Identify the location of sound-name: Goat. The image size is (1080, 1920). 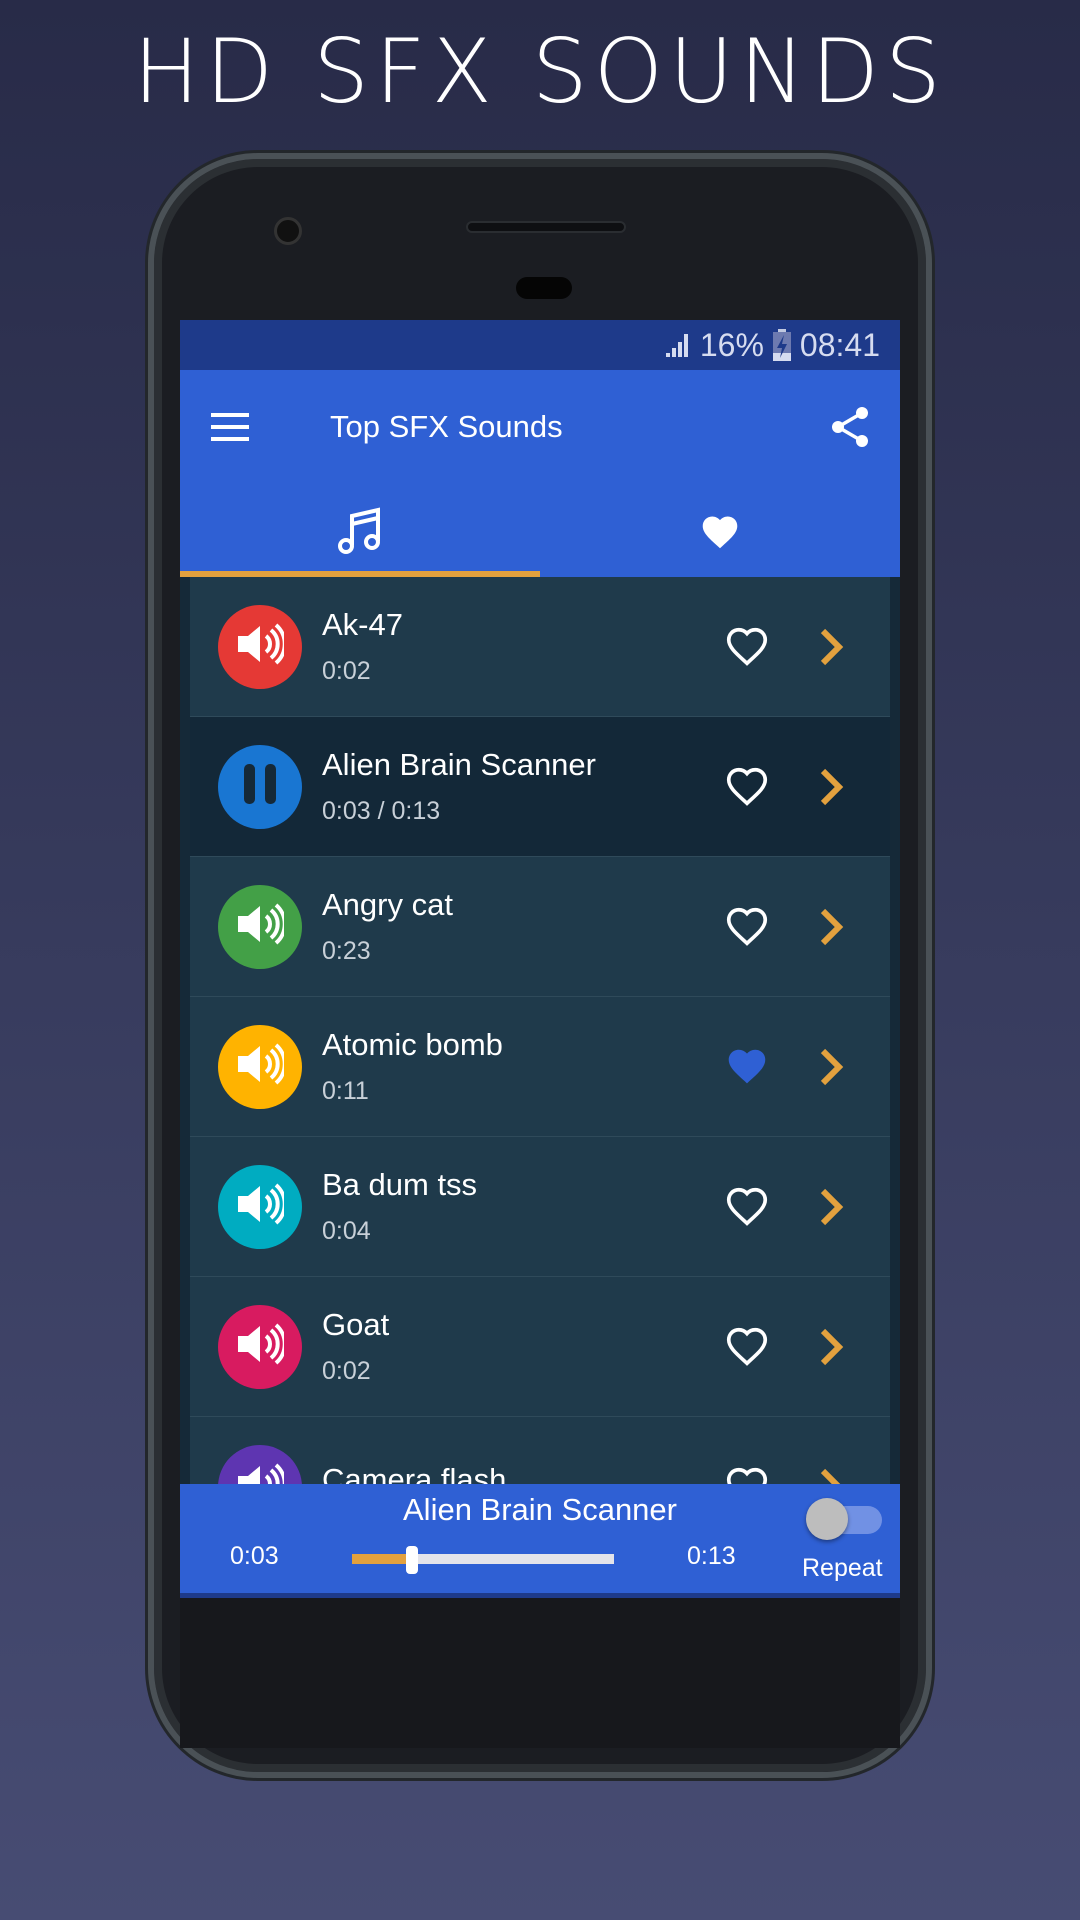
(356, 1324).